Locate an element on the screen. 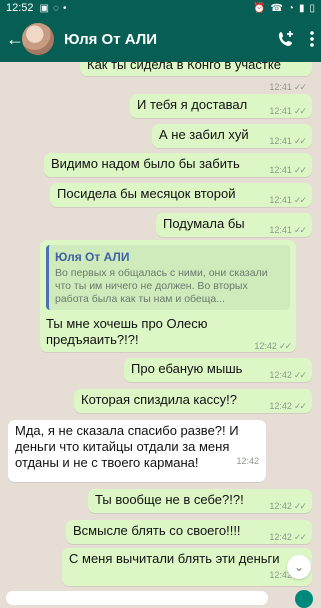  message-text: Ты мне хочешь про Олесю предъяаить?!?! is located at coordinates (127, 331).